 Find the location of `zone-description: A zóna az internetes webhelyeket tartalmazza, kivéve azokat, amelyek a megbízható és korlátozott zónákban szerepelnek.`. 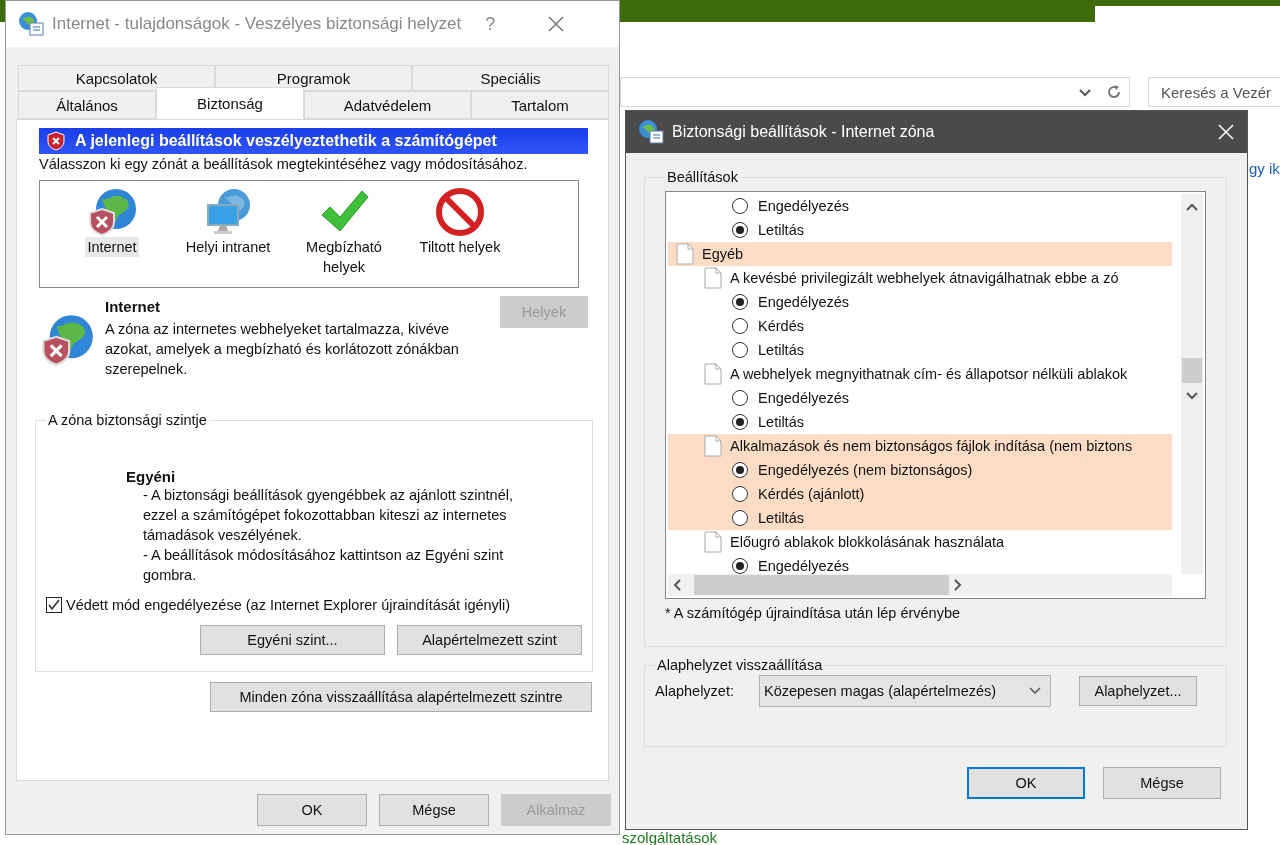

zone-description: A zóna az internetes webhelyeket tartalmazza, kivéve azokat, amelyek a megbízható és korlátozott zónákban szerepelnek. is located at coordinates (282, 349).